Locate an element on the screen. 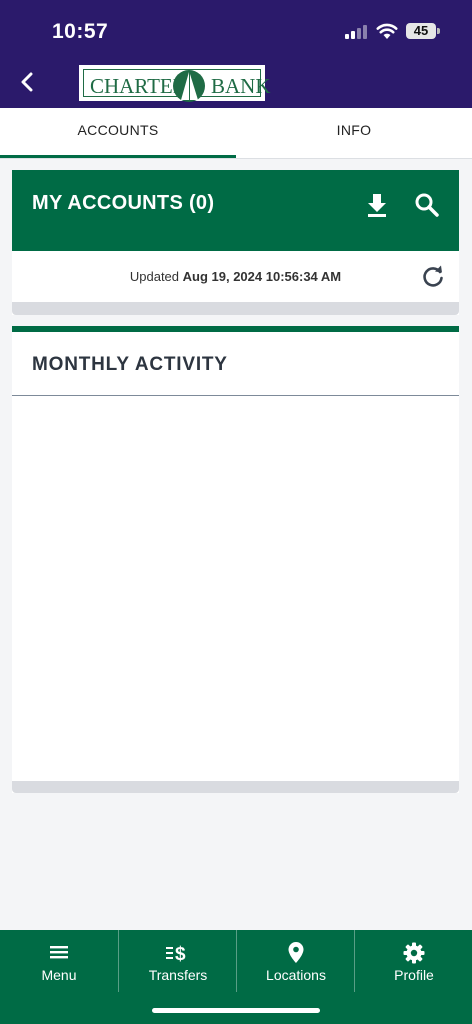 The width and height of the screenshot is (472, 1024). search-button is located at coordinates (427, 205).